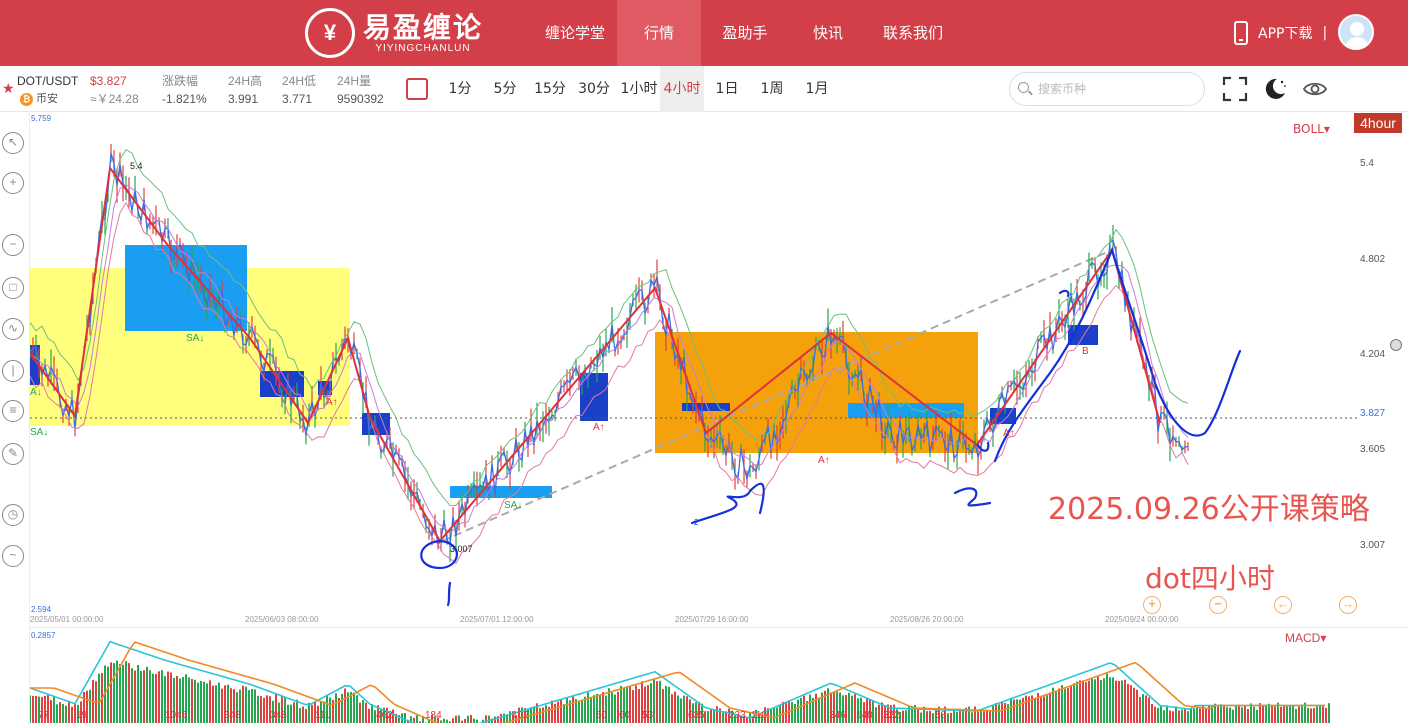 The width and height of the screenshot is (1408, 723). I want to click on change-value: -1.821%, so click(184, 99).